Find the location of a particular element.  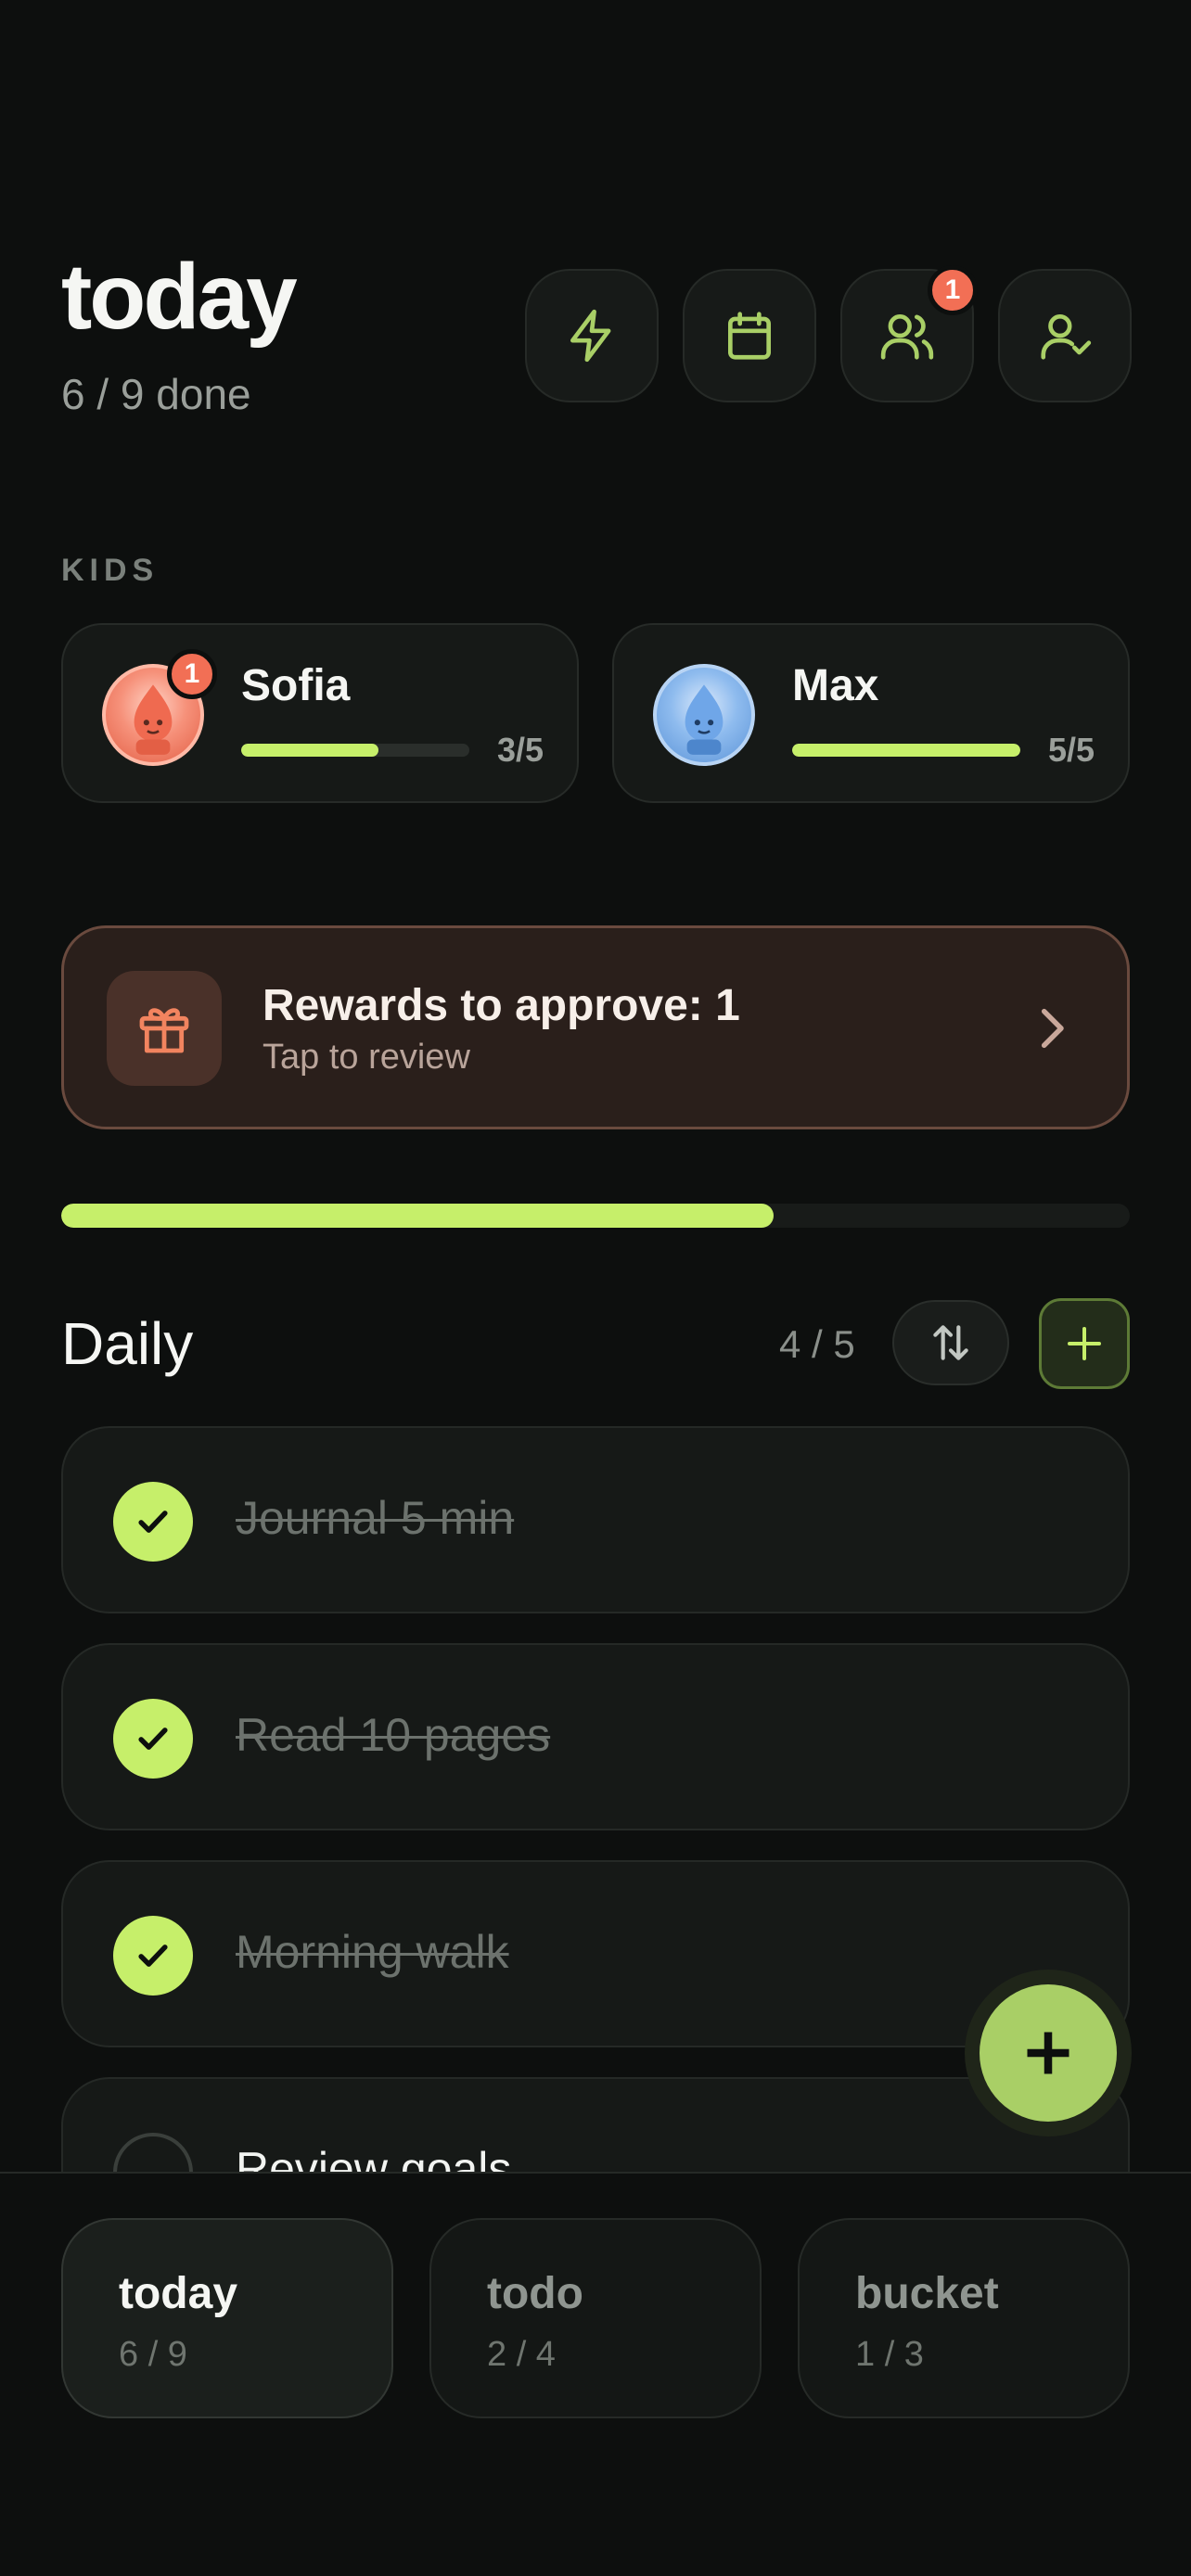

kid-name: Max is located at coordinates (835, 685).